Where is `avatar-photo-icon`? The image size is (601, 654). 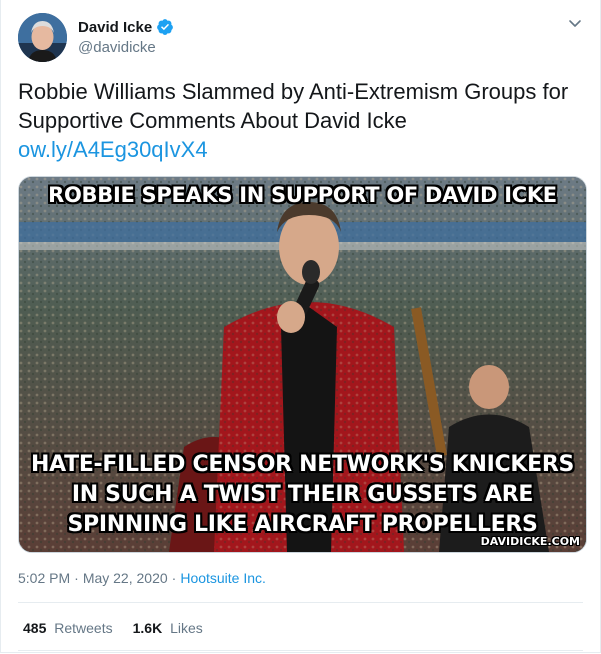
avatar-photo-icon is located at coordinates (42, 37).